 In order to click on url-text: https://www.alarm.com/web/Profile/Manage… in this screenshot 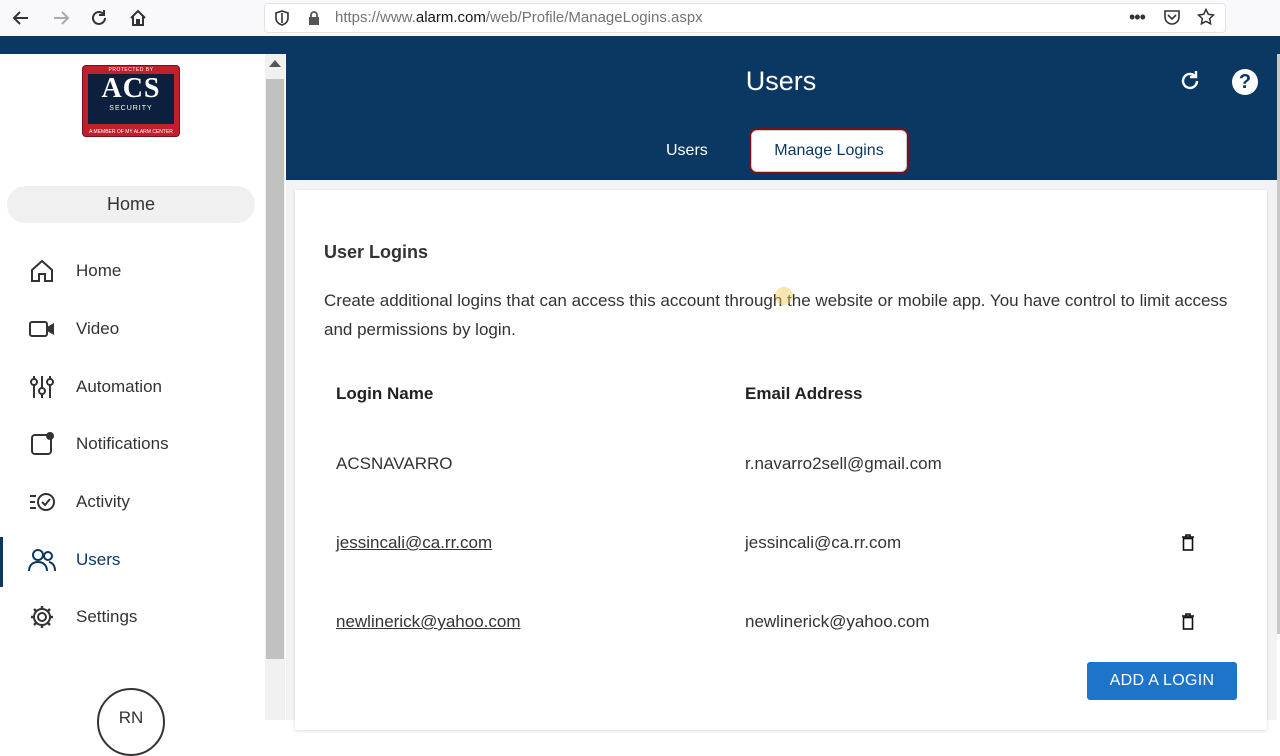, I will do `click(519, 17)`.